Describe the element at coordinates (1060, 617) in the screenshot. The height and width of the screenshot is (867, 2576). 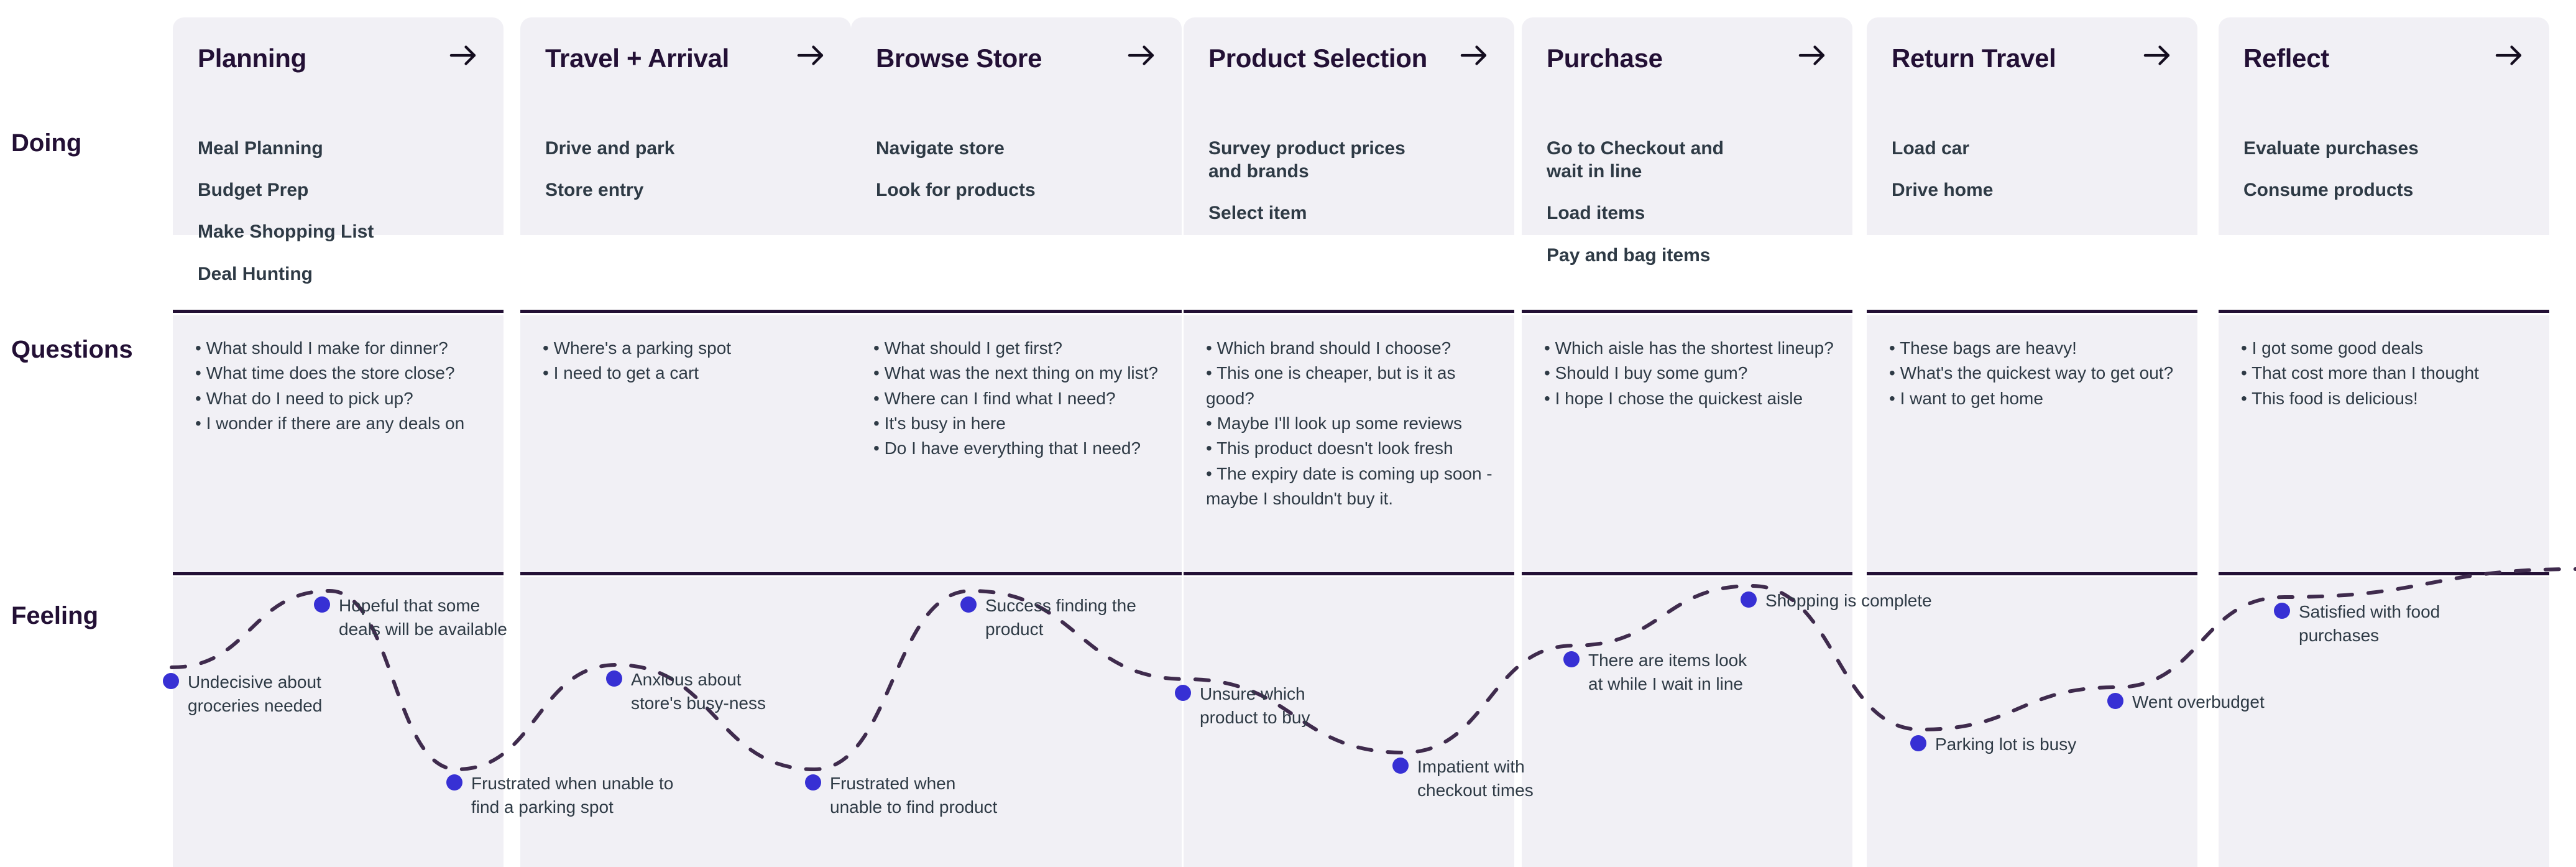
I see `feeling-label: Success finding the product` at that location.